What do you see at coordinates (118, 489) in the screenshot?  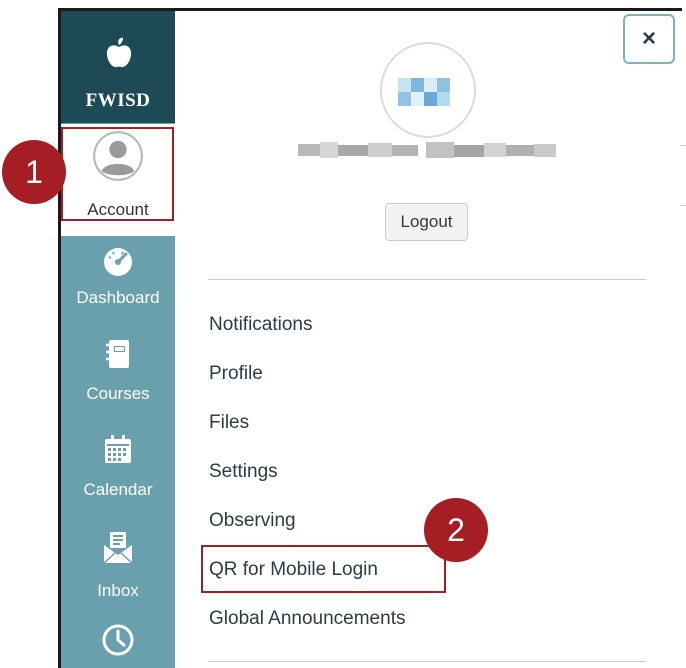 I see `nav-item-label: Calendar` at bounding box center [118, 489].